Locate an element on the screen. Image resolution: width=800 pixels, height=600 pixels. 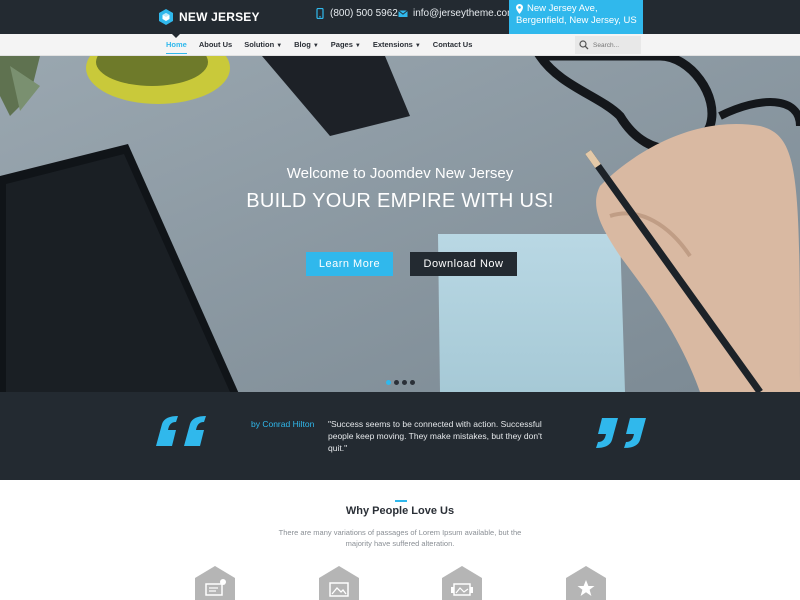
address-line-2: Bergenfield, New Jersey, US is located at coordinates (576, 20).